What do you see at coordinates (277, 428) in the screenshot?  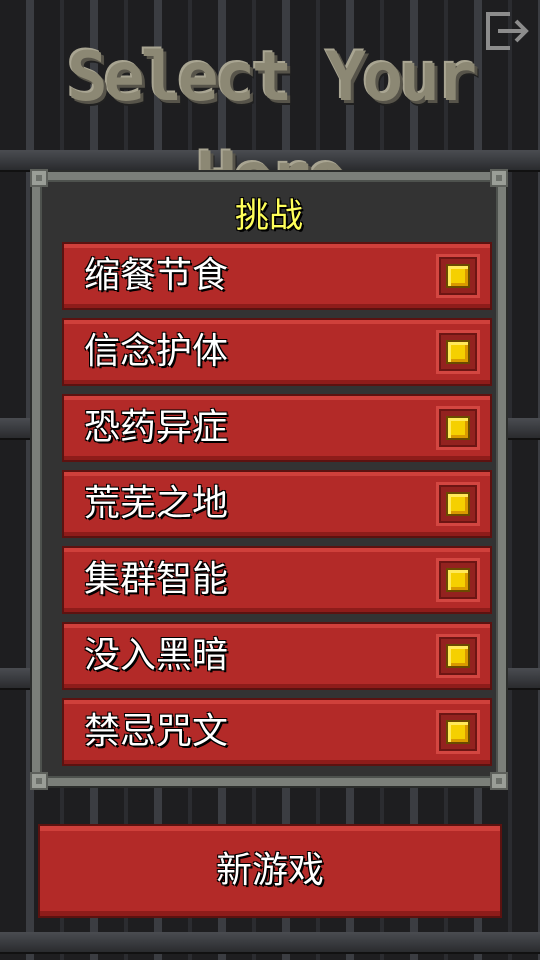 I see `challenge-row: 恐药异症` at bounding box center [277, 428].